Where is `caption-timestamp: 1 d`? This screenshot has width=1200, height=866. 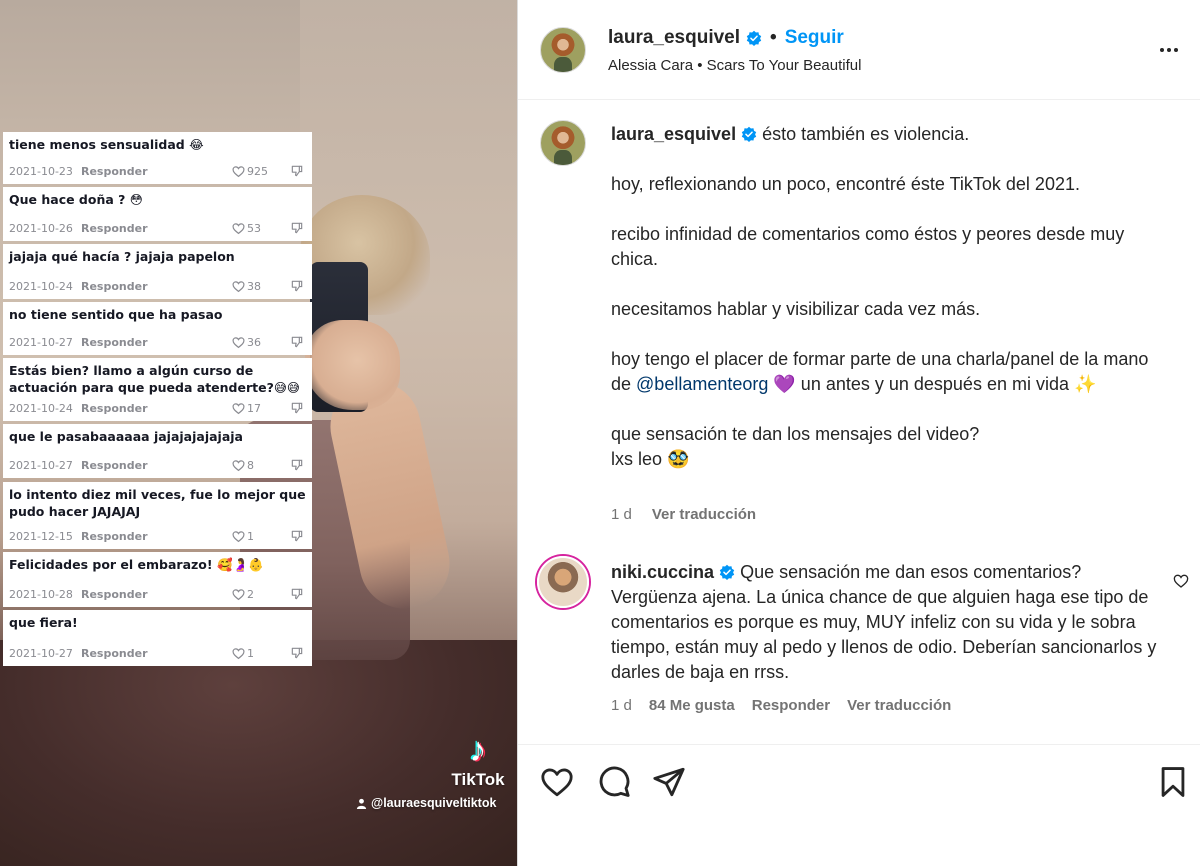
caption-timestamp: 1 d is located at coordinates (621, 514).